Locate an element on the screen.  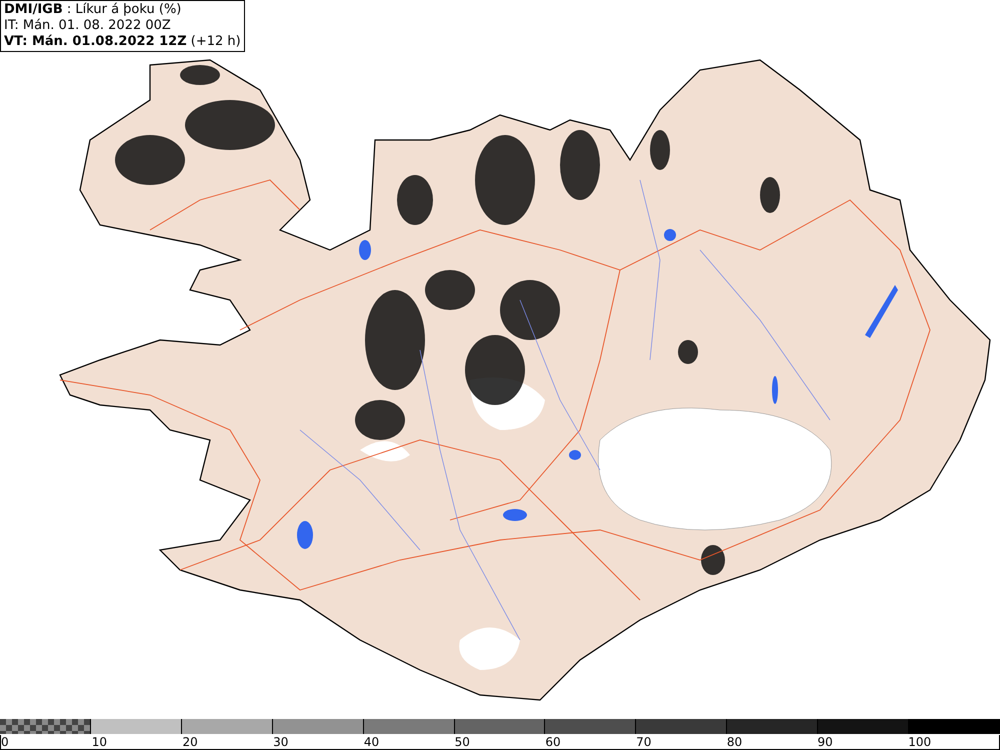
scale-tick-label: 10 is located at coordinates (99, 742).